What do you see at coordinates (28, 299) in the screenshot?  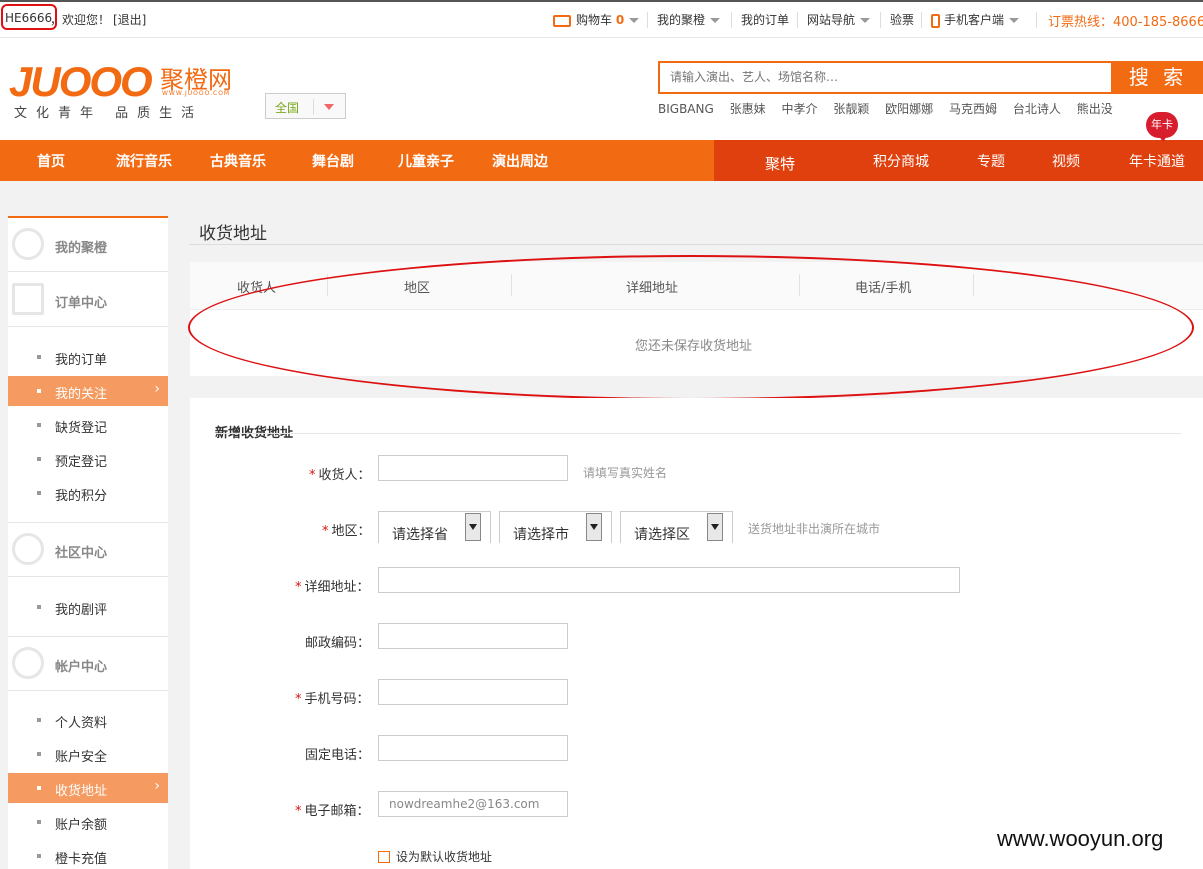 I see `list-icon` at bounding box center [28, 299].